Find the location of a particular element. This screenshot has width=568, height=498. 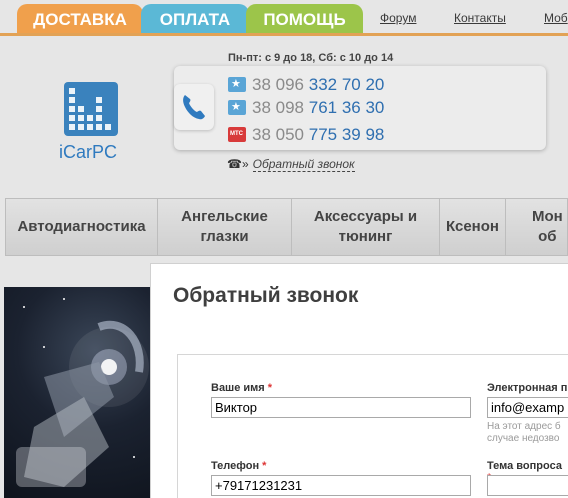

top-divider is located at coordinates (284, 34).